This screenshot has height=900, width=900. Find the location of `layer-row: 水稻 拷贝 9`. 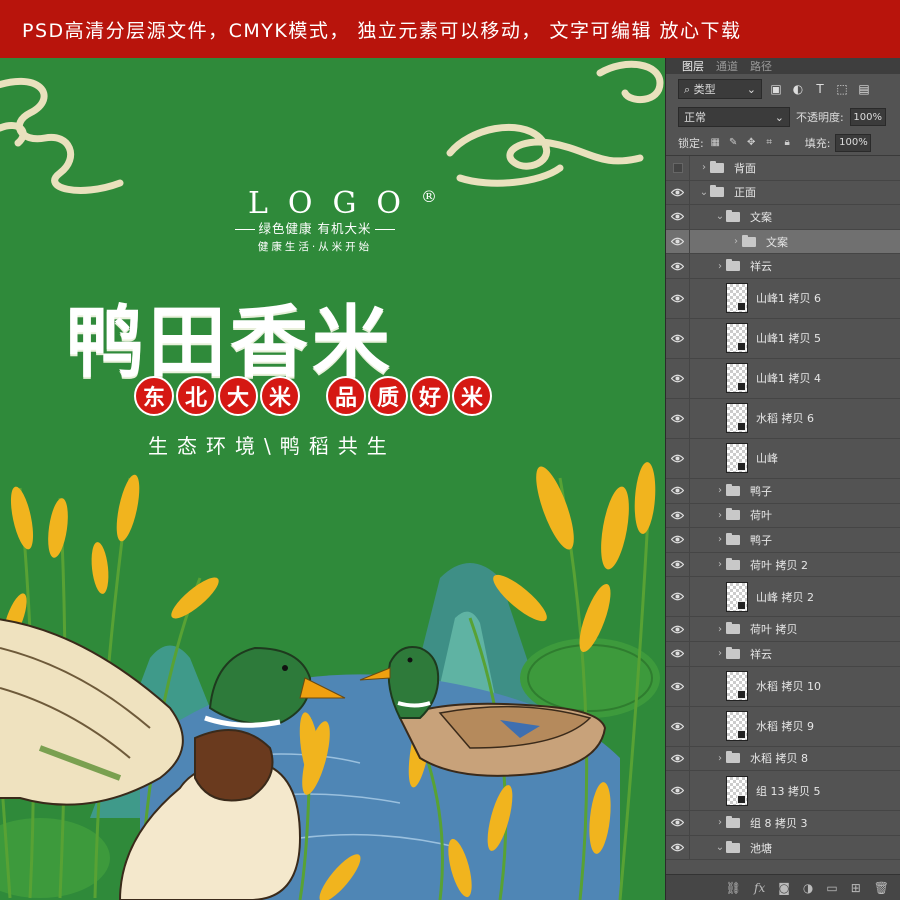

layer-row: 水稻 拷贝 9 is located at coordinates (783, 726).